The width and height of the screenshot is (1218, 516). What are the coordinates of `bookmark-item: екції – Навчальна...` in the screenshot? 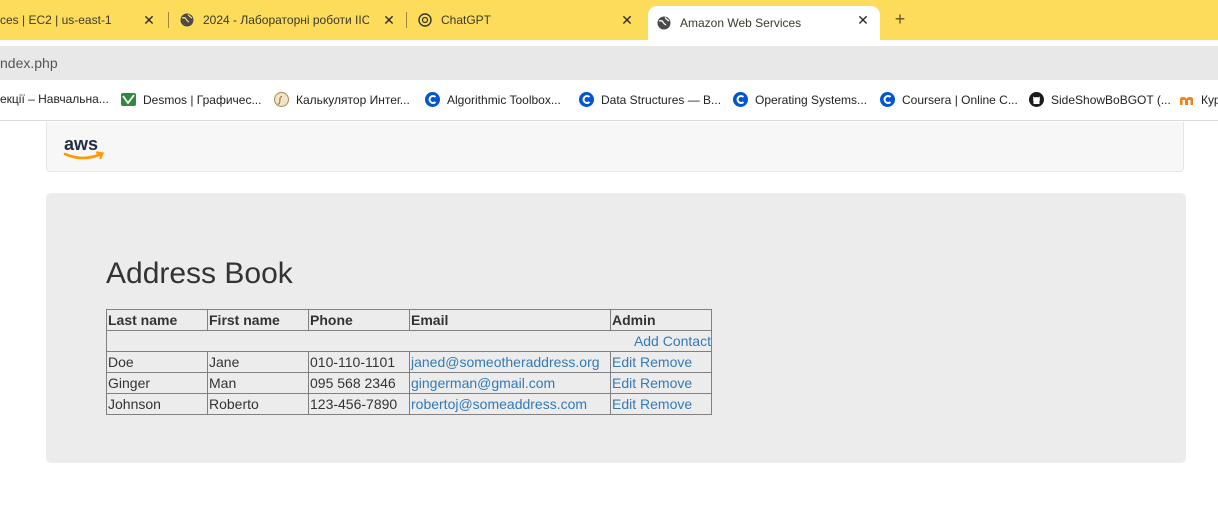 It's located at (54, 99).